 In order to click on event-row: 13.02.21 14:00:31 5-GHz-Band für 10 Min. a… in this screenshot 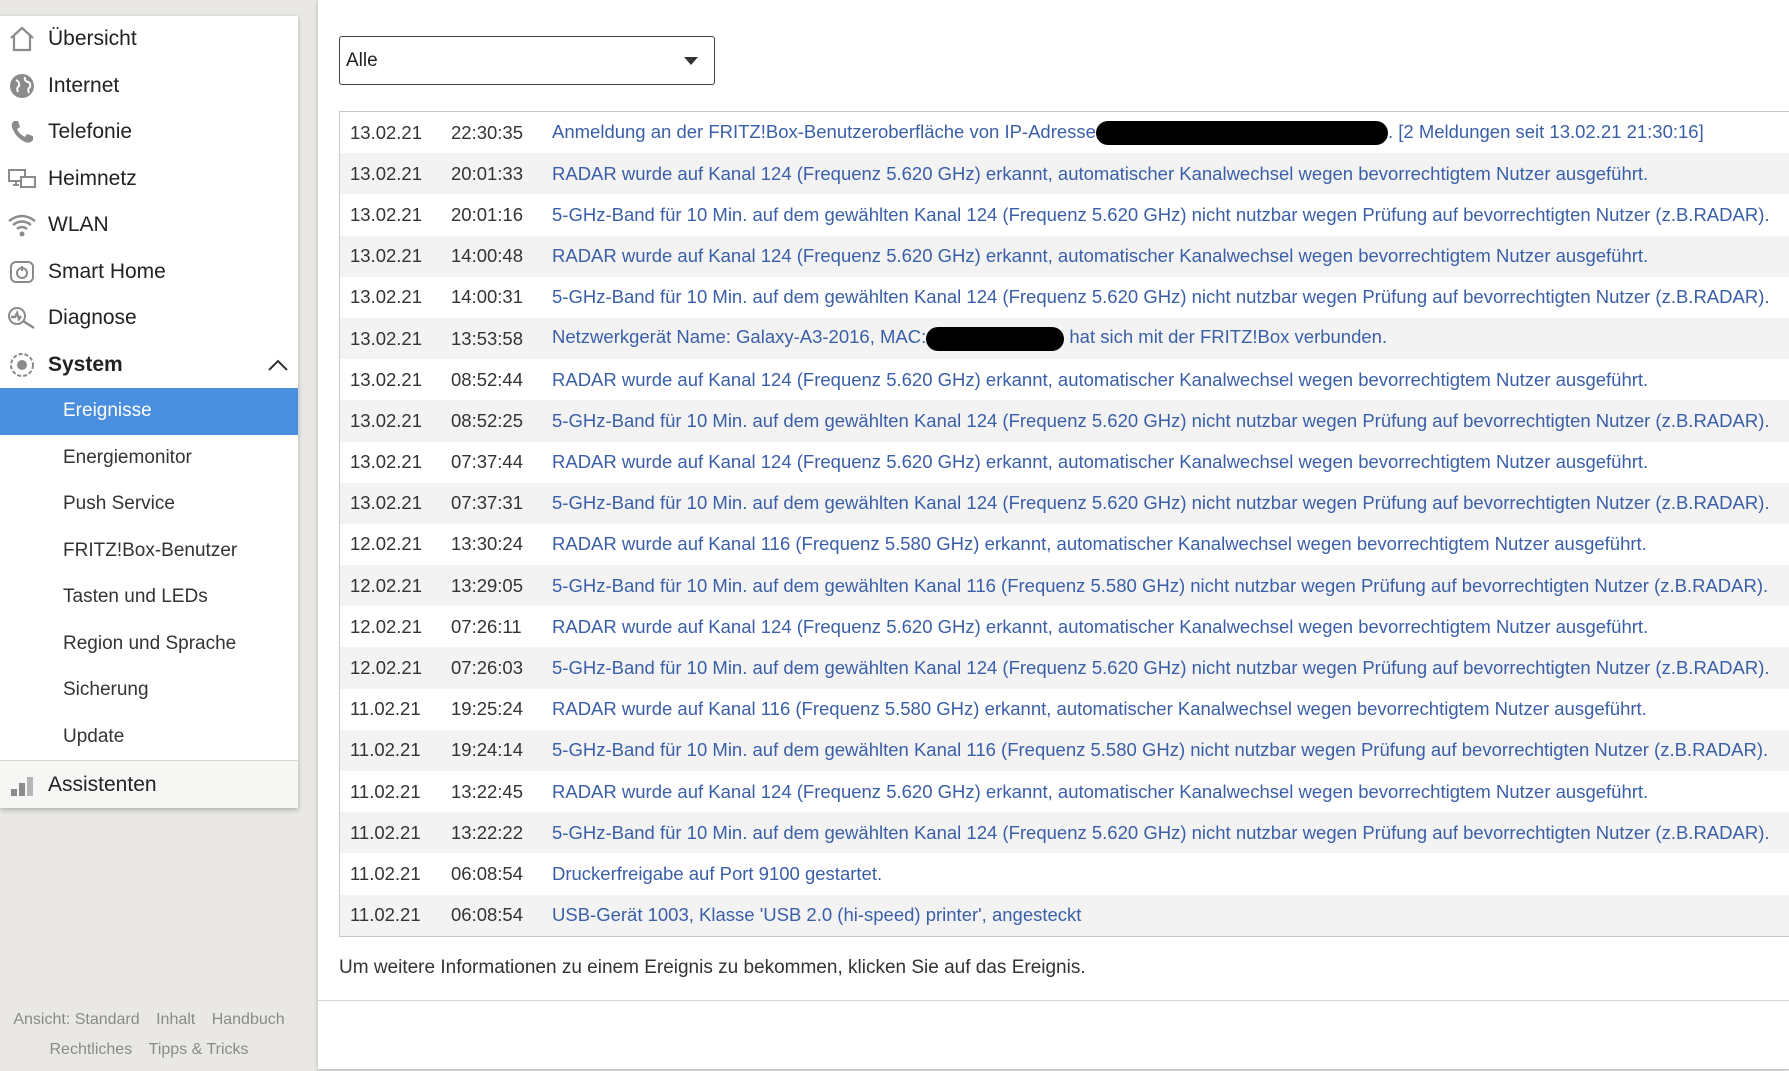, I will do `click(1064, 297)`.